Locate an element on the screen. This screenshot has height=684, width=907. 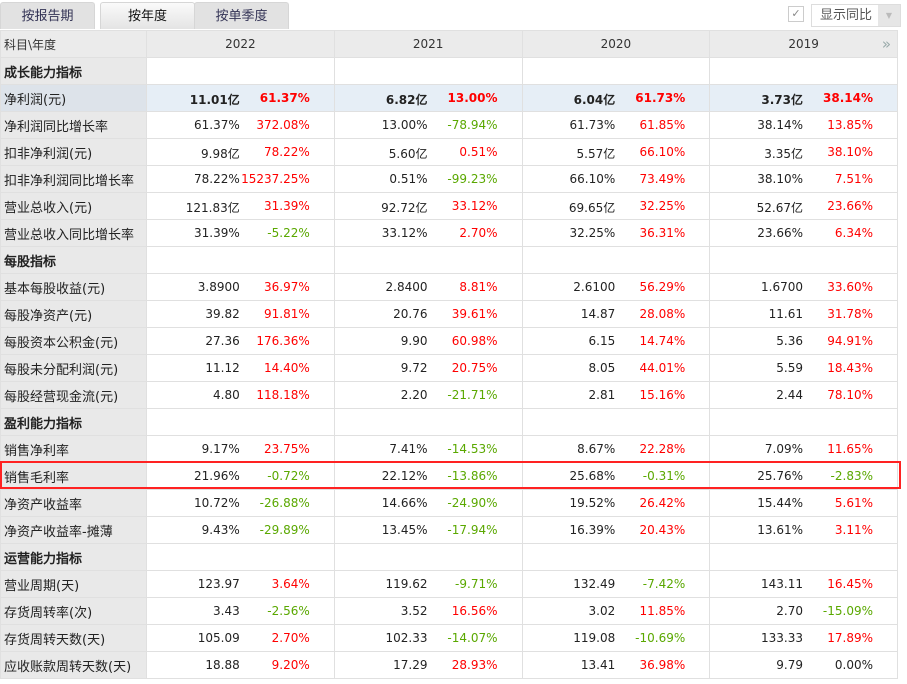
yoy-change: 15.16% is located at coordinates (662, 395).